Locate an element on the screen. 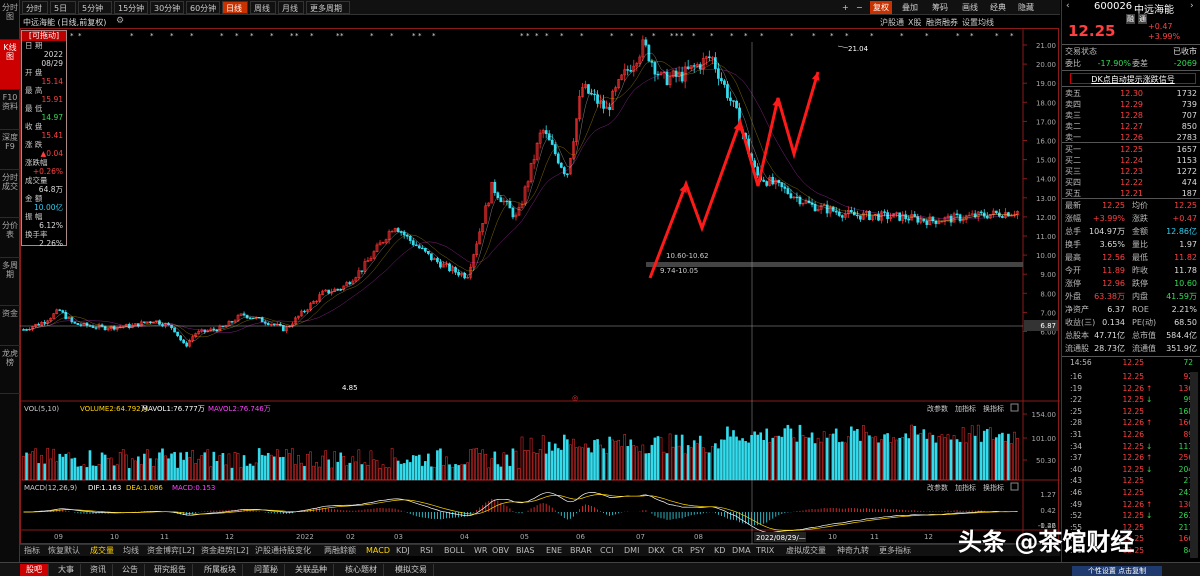 Image resolution: width=1200 pixels, height=576 pixels. bid-level-0: 买一 12.25 1657 is located at coordinates (1131, 149).